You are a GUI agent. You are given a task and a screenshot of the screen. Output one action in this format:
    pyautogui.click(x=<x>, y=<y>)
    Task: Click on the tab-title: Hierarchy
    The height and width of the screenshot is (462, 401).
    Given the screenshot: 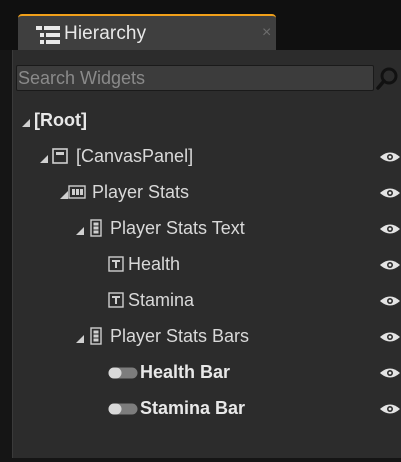 What is the action you would take?
    pyautogui.click(x=105, y=33)
    